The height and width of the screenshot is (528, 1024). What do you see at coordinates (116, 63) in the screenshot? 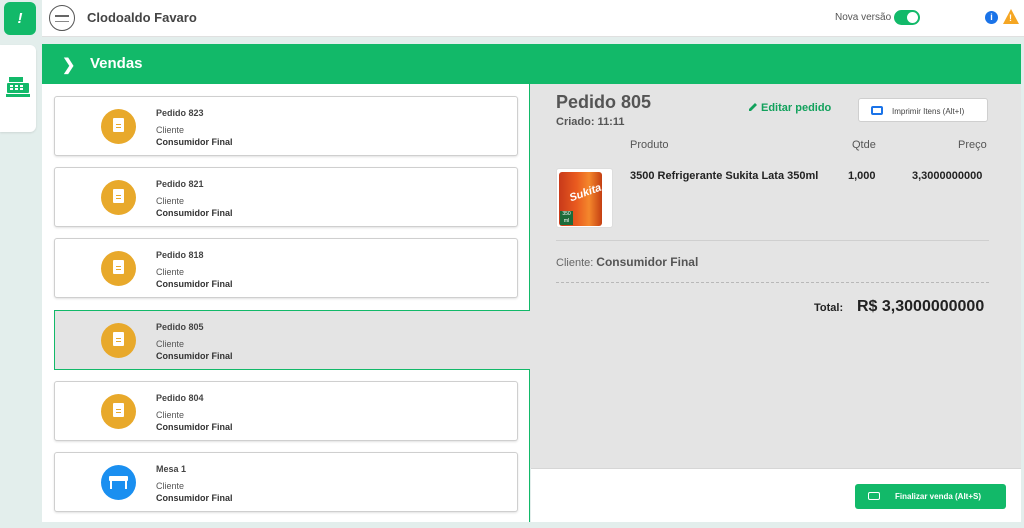
I see `section-title: Vendas` at bounding box center [116, 63].